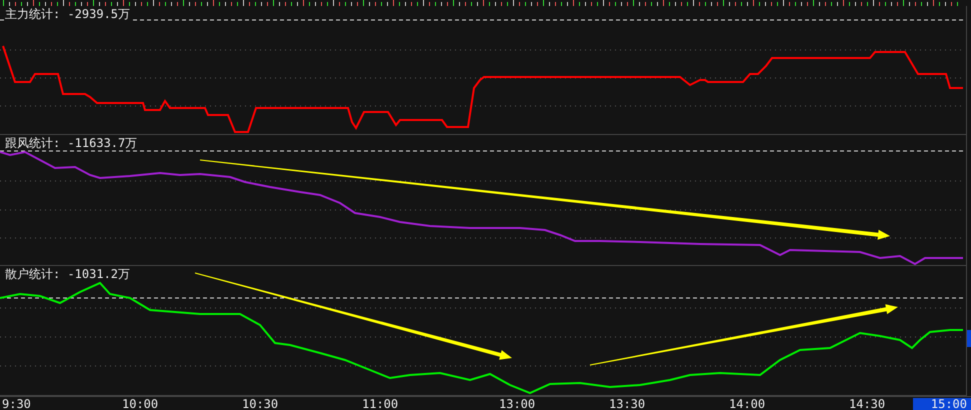 This screenshot has width=971, height=410. Describe the element at coordinates (71, 143) in the screenshot. I see `panel-title: 跟风统计: -11633.7万` at that location.